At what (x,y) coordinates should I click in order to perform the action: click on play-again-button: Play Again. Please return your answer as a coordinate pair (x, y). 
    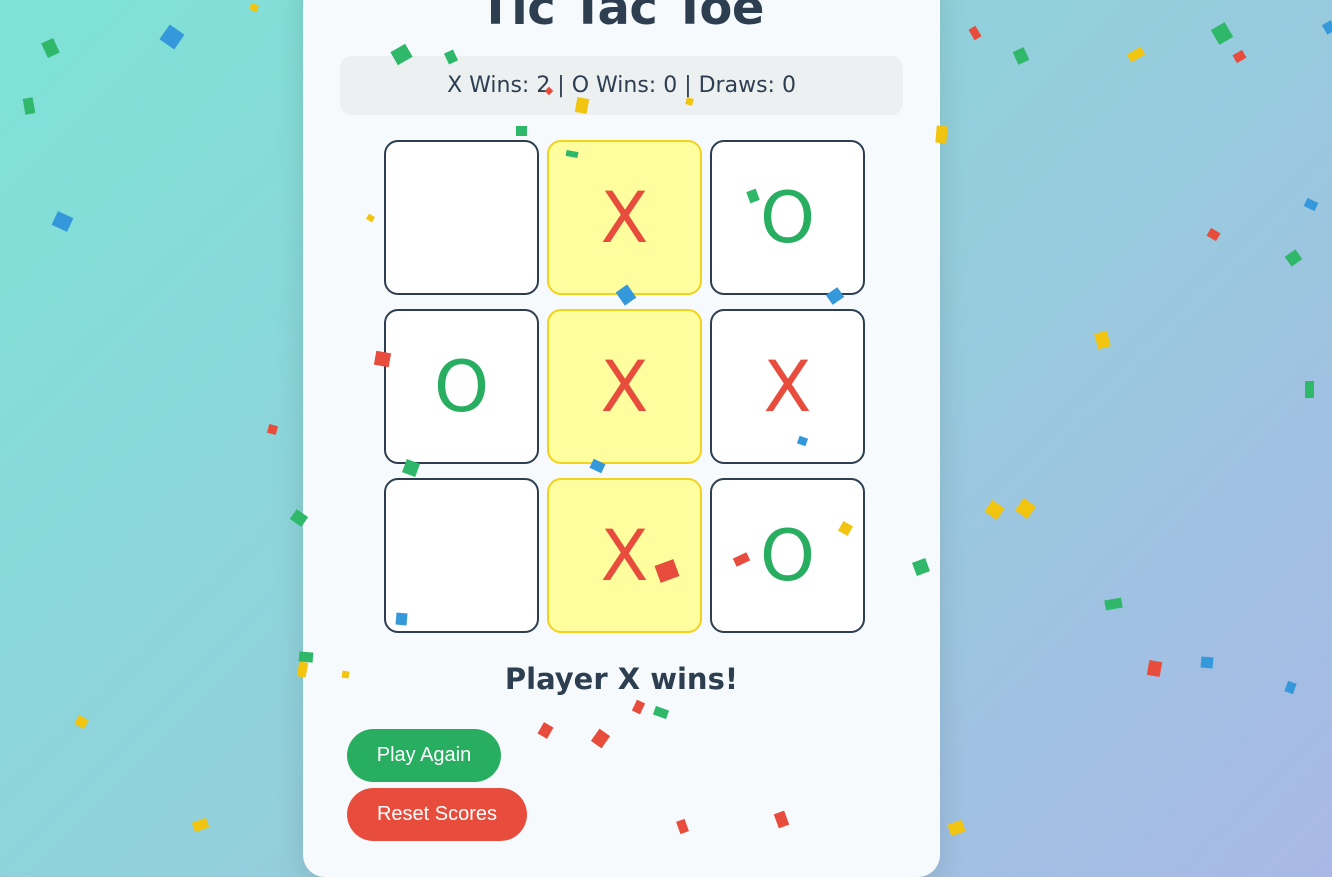
    Looking at the image, I should click on (424, 755).